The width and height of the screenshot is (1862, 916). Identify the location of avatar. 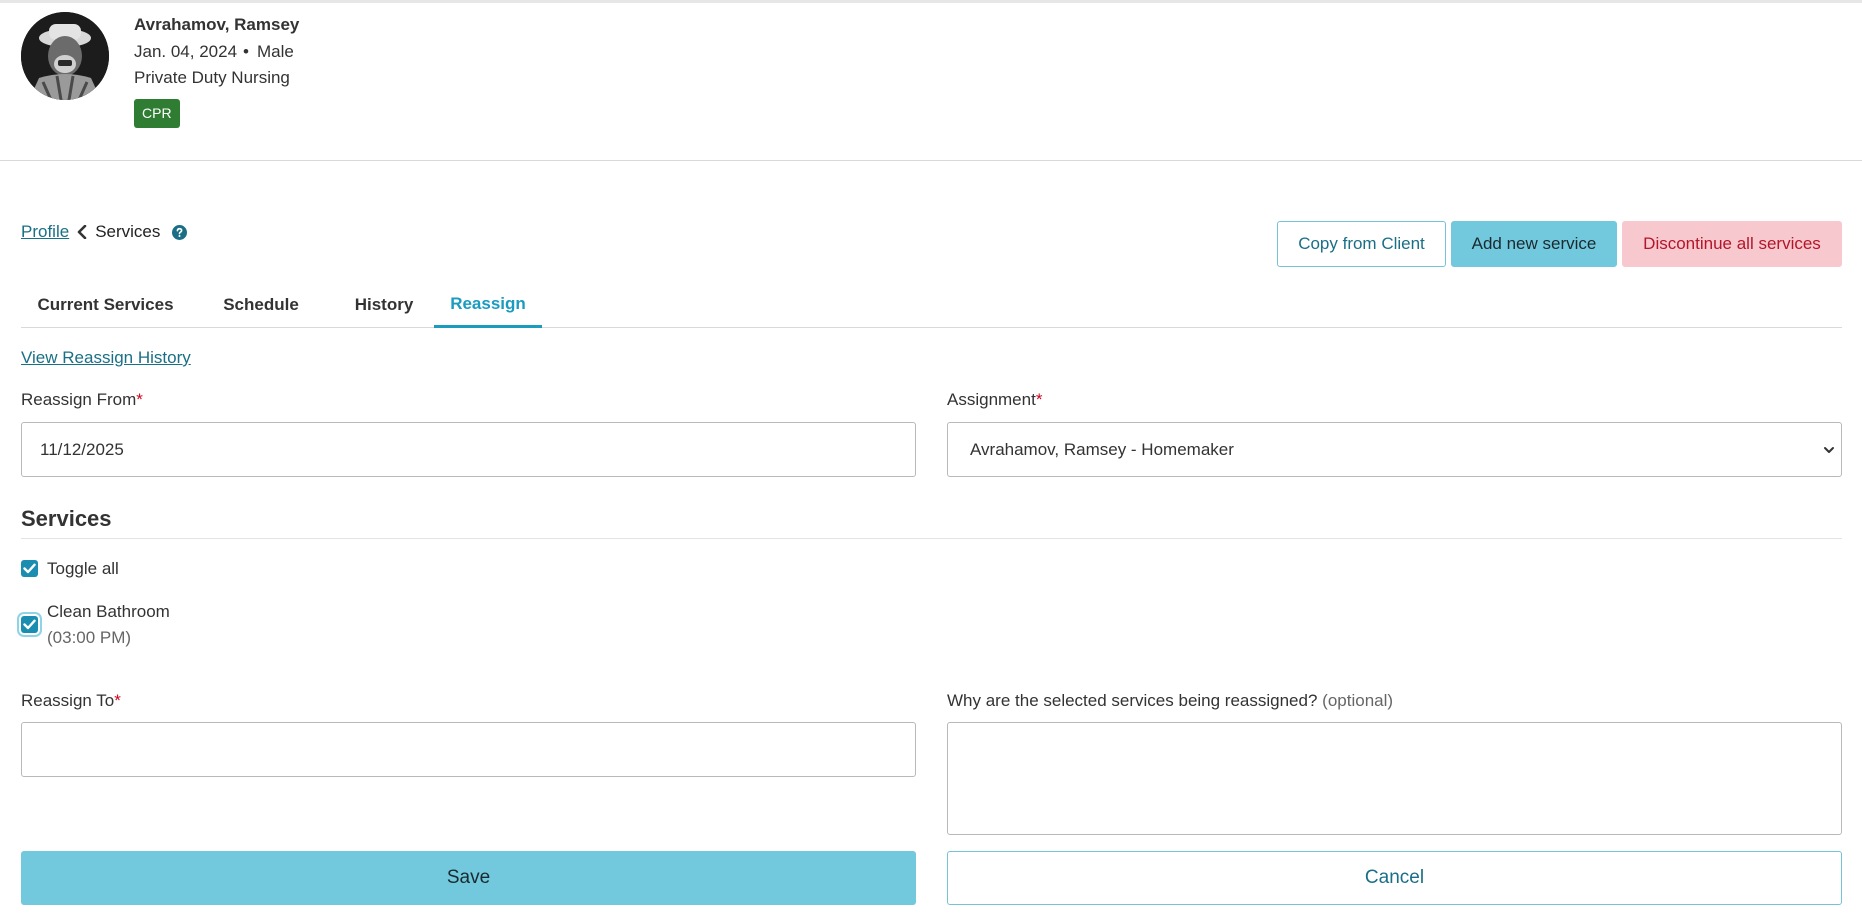
(65, 56).